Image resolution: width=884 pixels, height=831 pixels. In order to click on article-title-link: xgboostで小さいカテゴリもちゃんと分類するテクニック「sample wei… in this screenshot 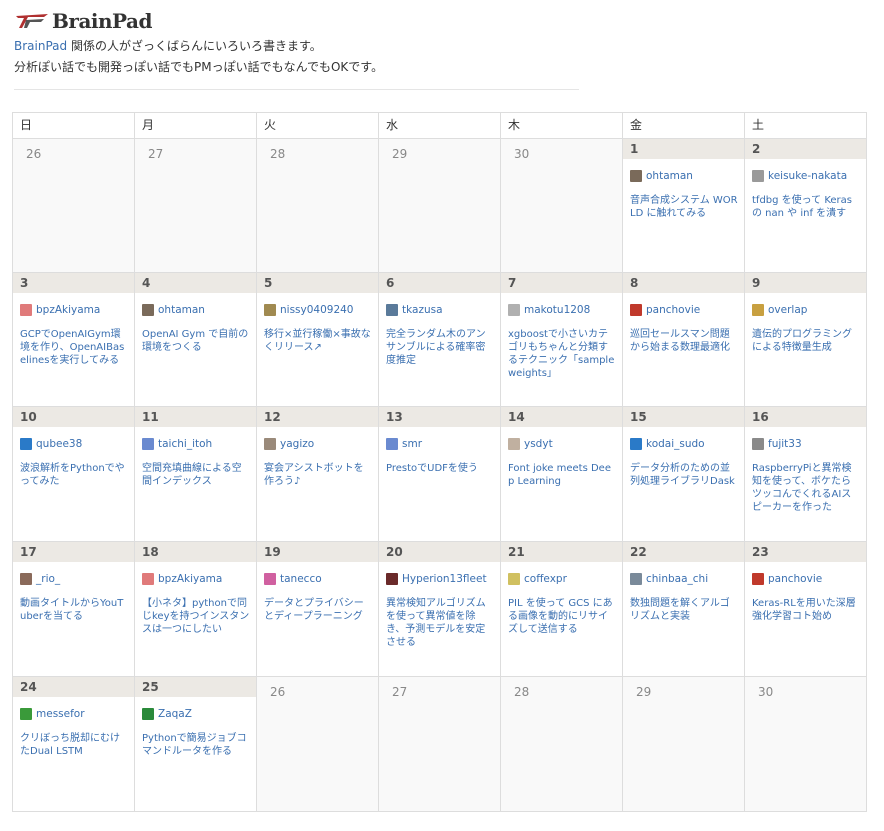, I will do `click(562, 354)`.